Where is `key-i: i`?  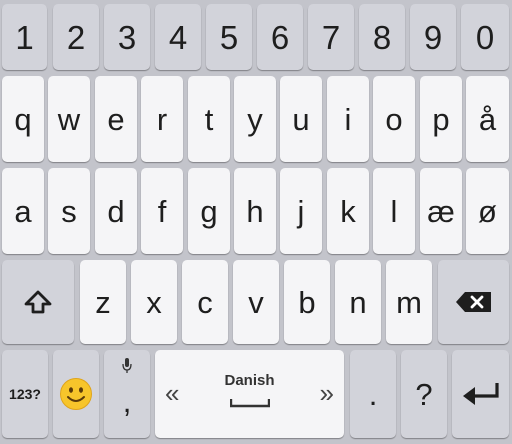 key-i: i is located at coordinates (348, 119).